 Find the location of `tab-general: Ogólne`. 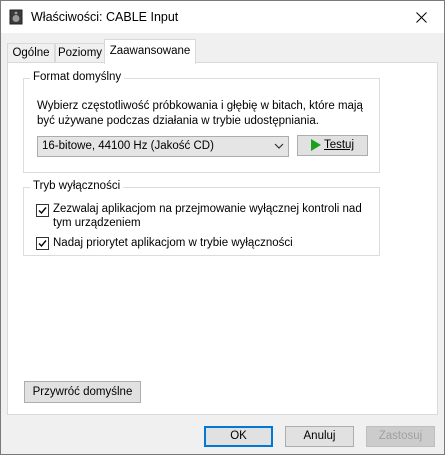

tab-general: Ogólne is located at coordinates (31, 53).